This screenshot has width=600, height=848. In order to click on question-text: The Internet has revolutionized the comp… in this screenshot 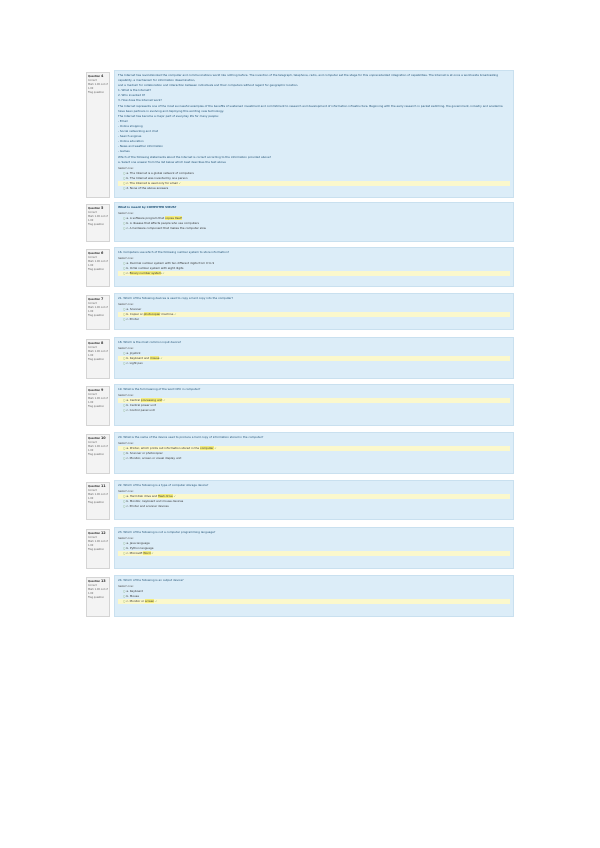, I will do `click(308, 77)`.